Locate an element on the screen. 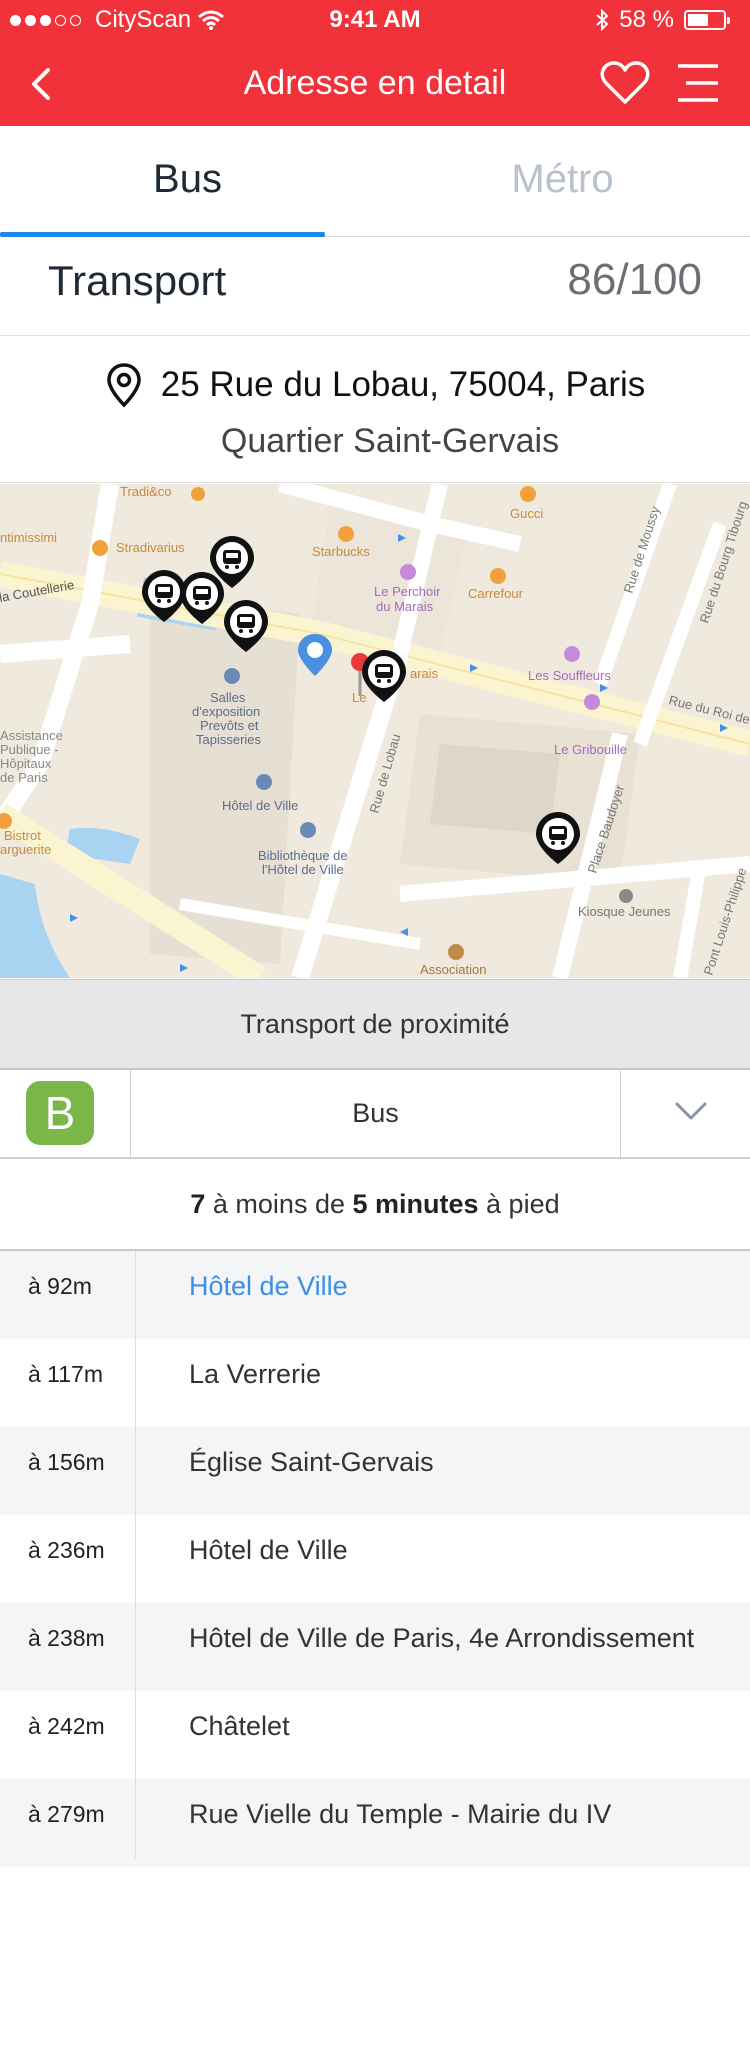 The width and height of the screenshot is (750, 2056). stop-distance: à 236m is located at coordinates (66, 1549).